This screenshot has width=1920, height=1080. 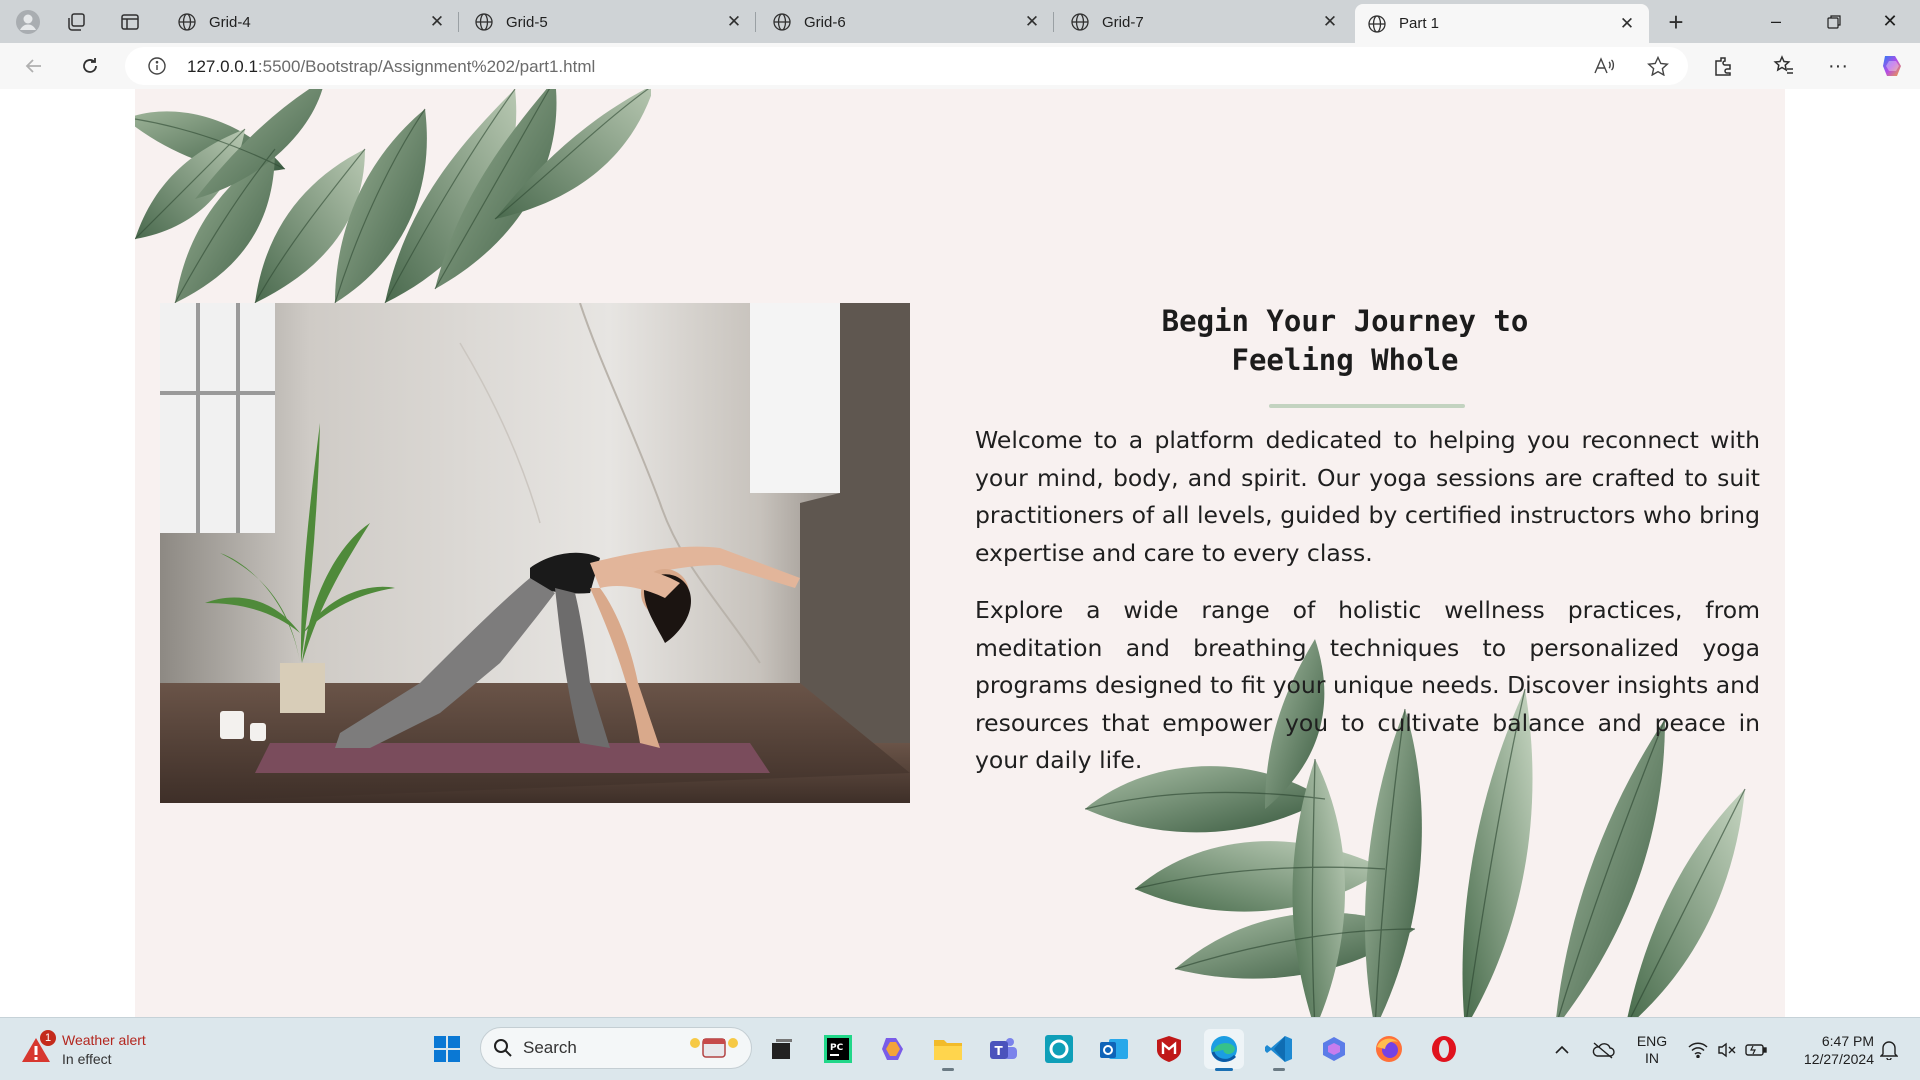 I want to click on edge-icon, so click(x=1224, y=1050).